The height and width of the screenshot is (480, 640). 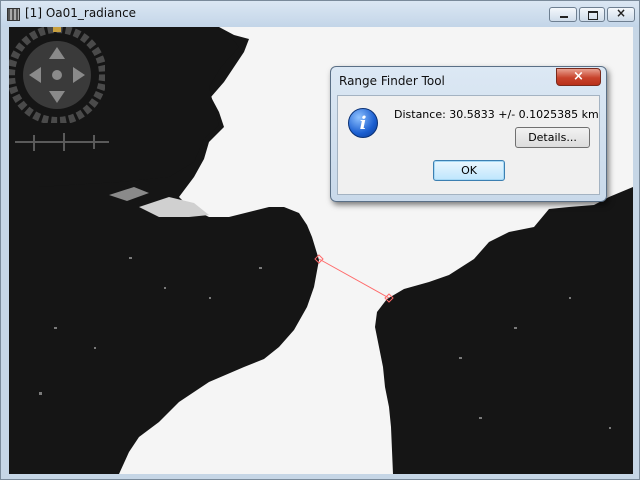 I want to click on pan-center-icon, so click(x=57, y=75).